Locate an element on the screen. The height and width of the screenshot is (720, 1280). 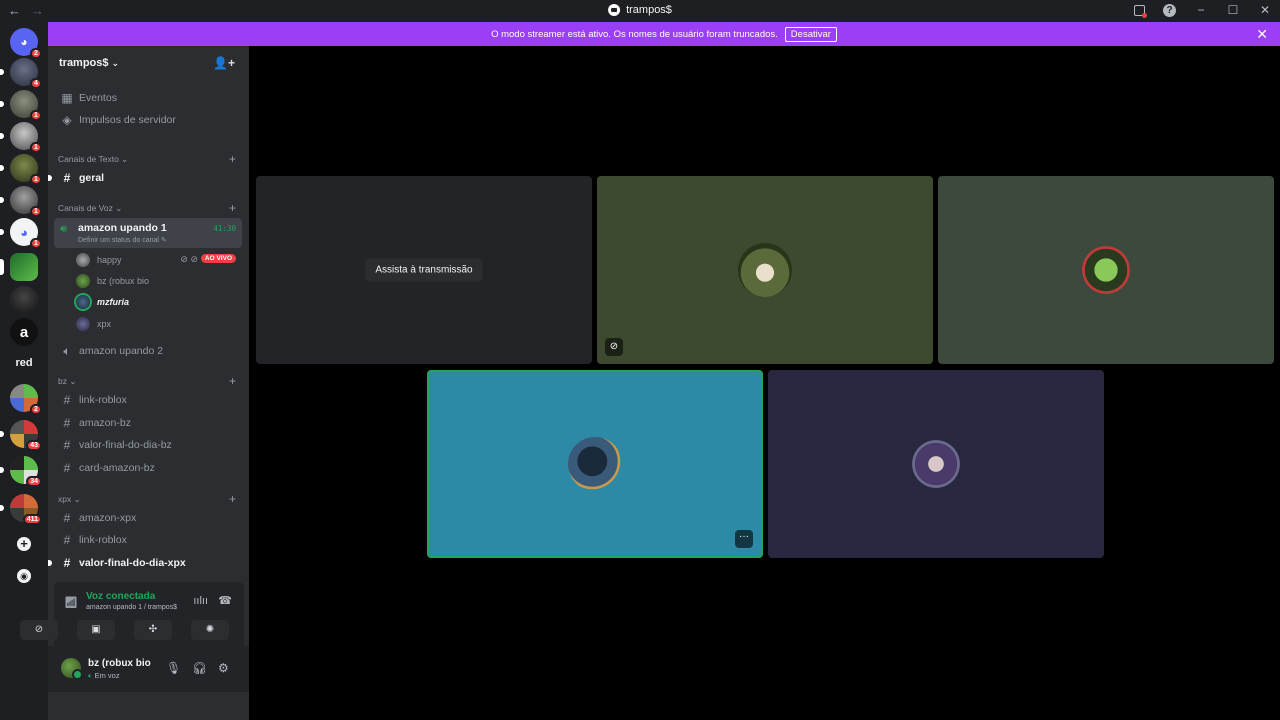
channel-valor-final-do-dia-xpx: # valor-final-do-dia-xpx is located at coordinates (145, 563).